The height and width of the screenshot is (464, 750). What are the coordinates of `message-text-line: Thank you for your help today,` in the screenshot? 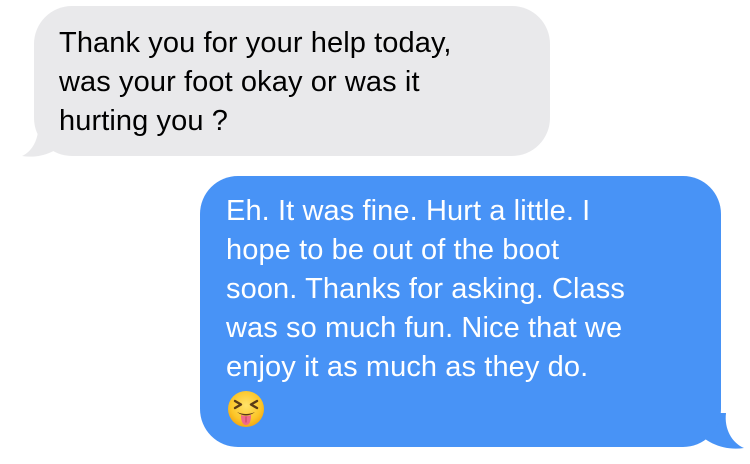 It's located at (255, 43).